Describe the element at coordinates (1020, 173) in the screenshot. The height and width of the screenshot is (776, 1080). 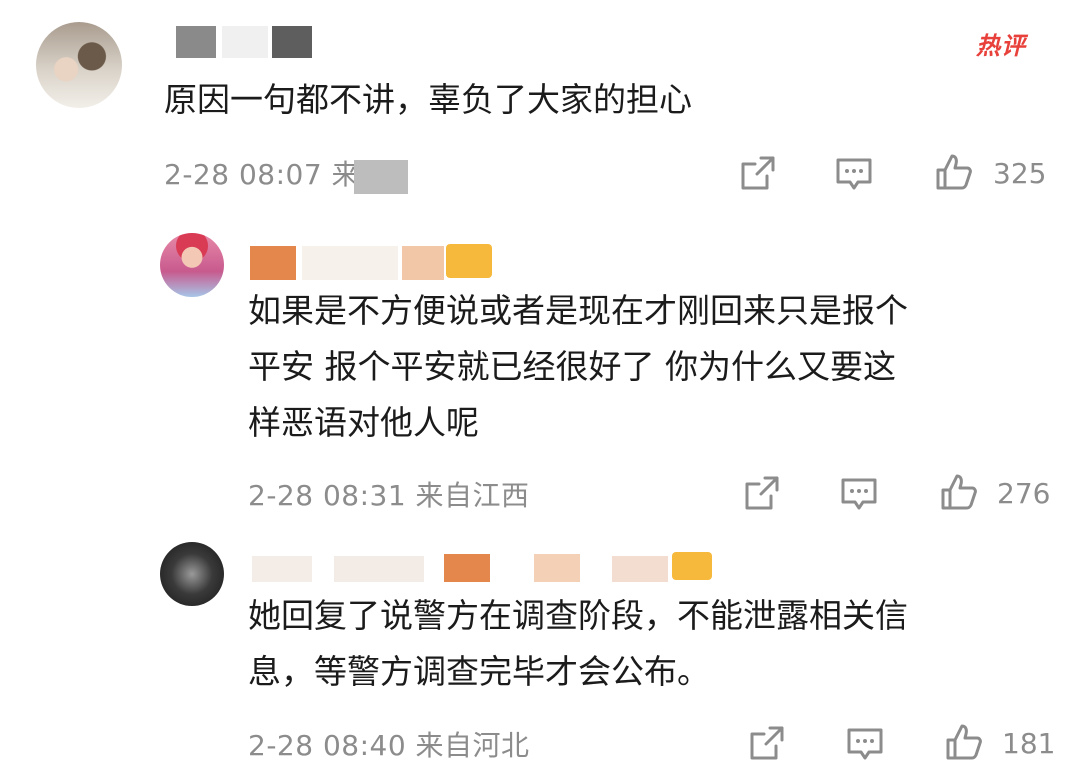
I see `like-count: 325` at that location.